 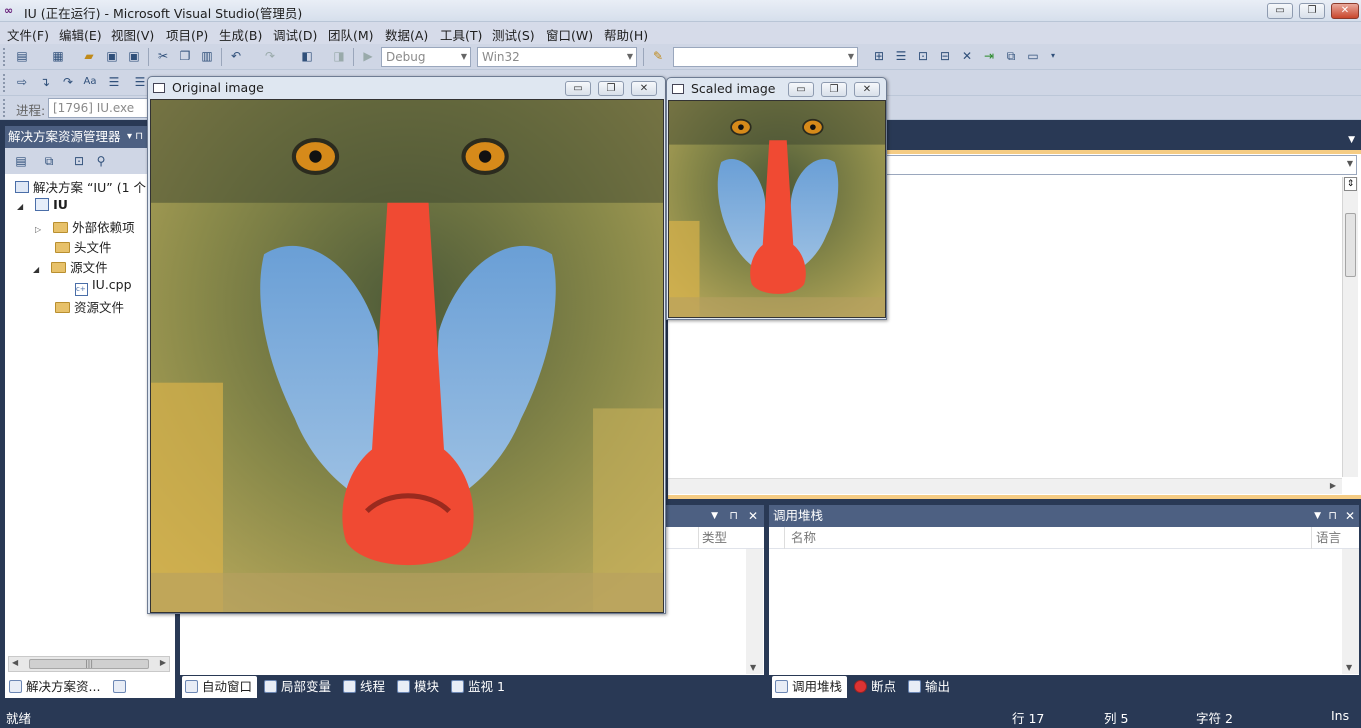 What do you see at coordinates (1033, 56) in the screenshot?
I see `output-window-icon: ▭` at bounding box center [1033, 56].